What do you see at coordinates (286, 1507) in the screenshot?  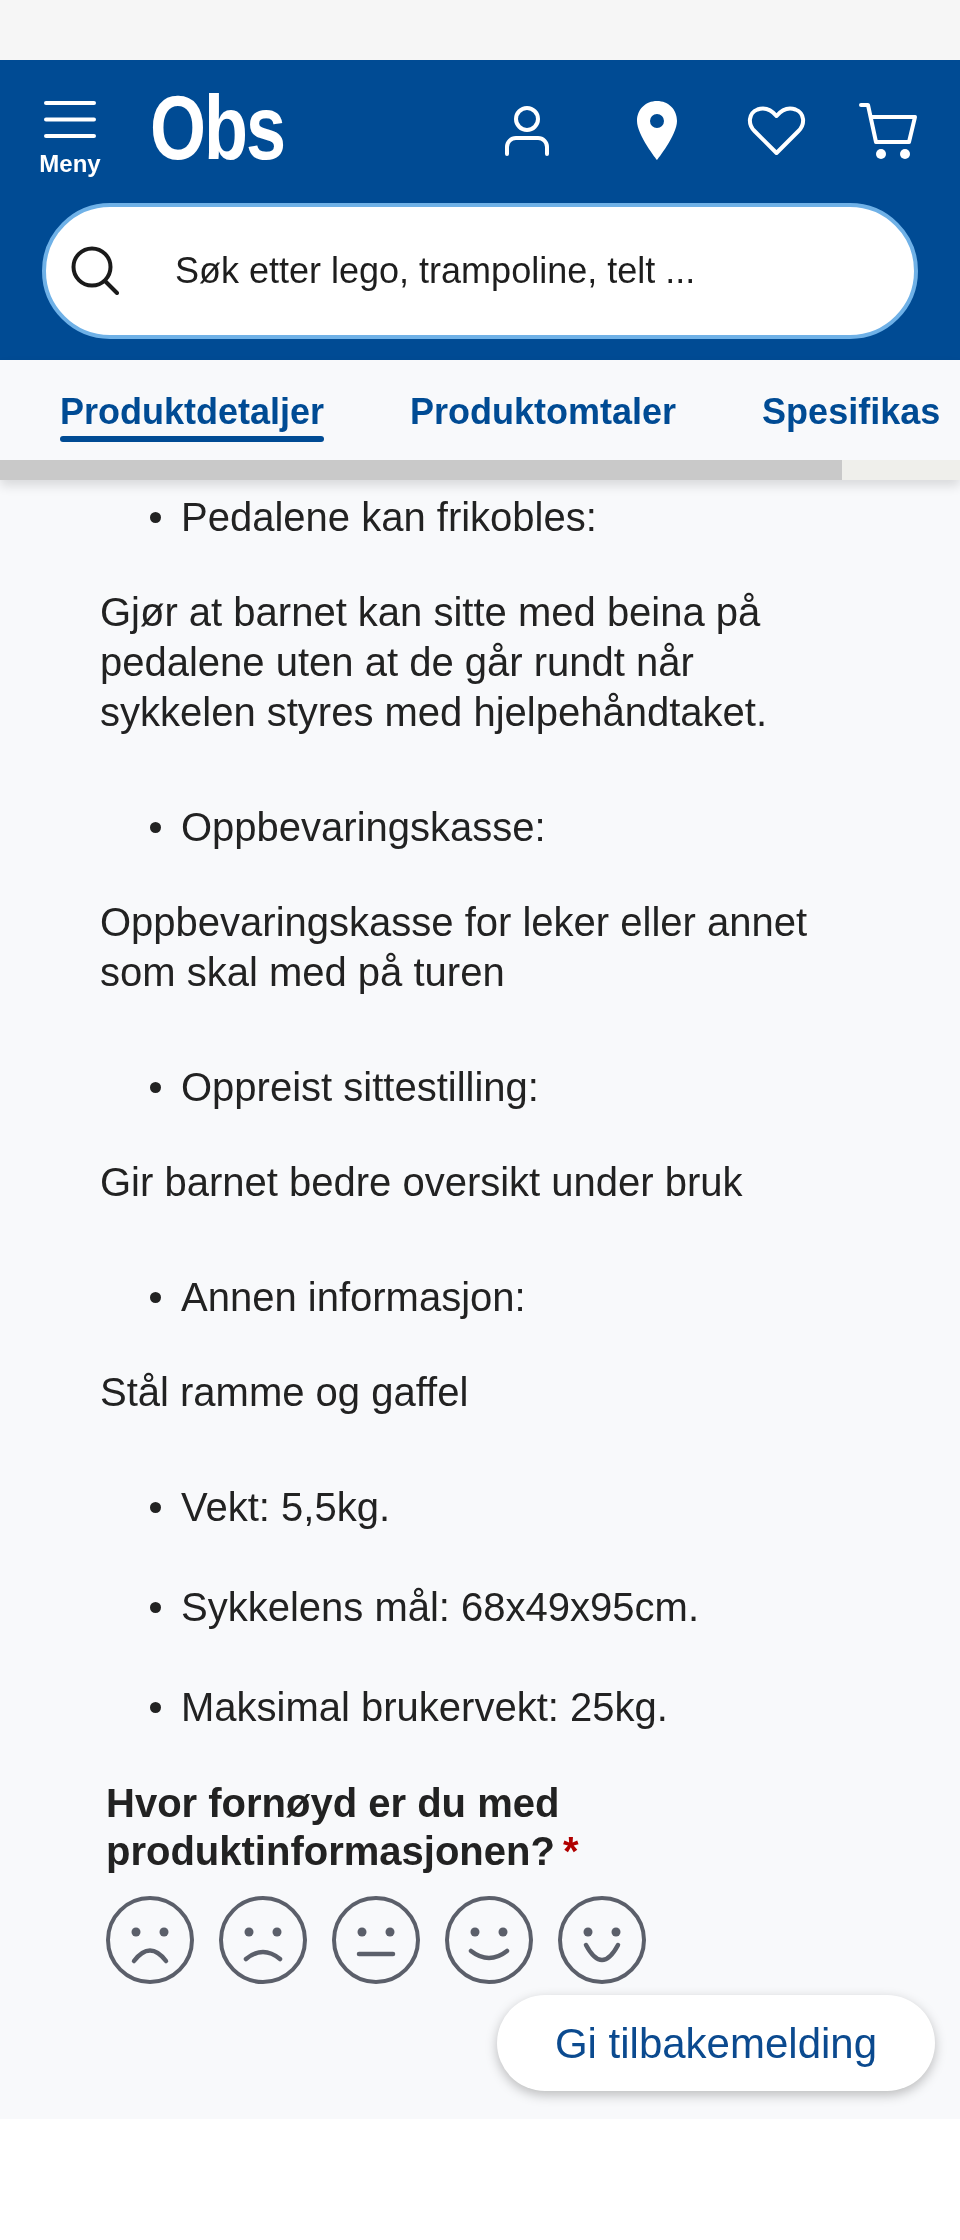 I see `list-item-text: Vekt: 5,5kg.` at bounding box center [286, 1507].